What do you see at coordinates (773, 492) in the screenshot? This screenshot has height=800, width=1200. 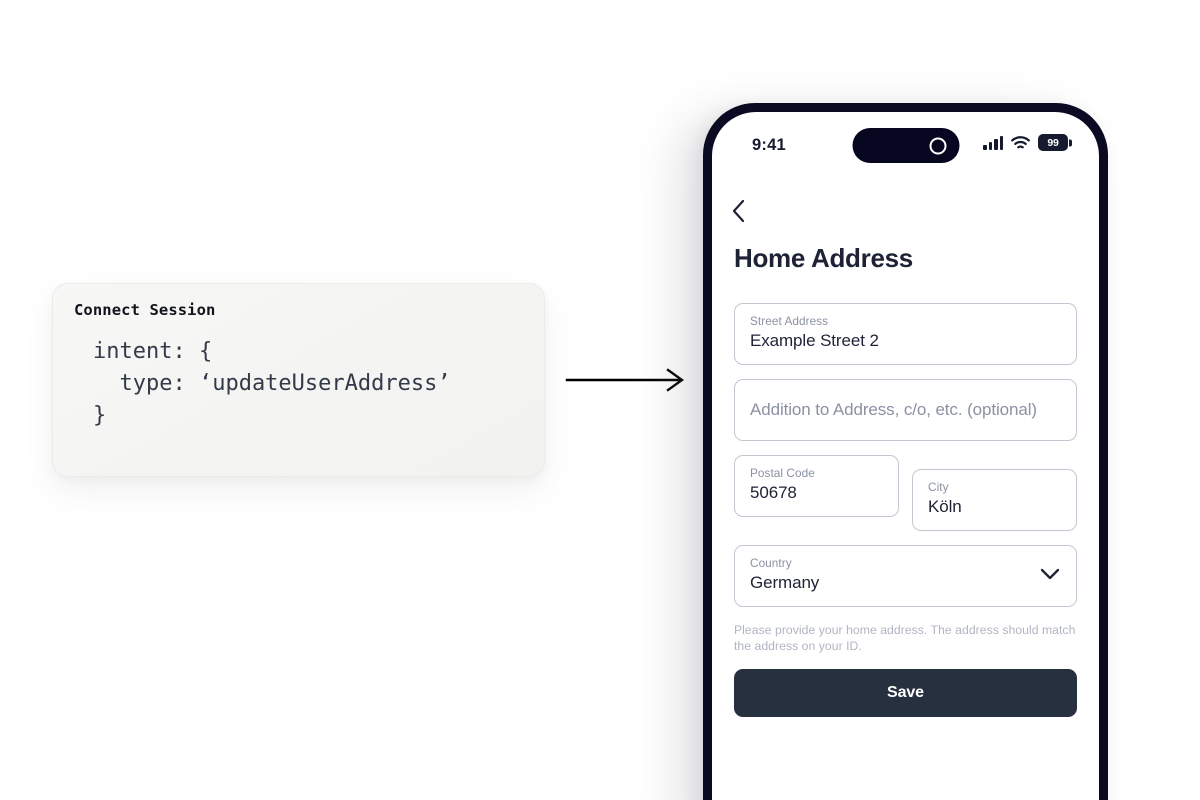 I see `field-value-postal-code: 50678` at bounding box center [773, 492].